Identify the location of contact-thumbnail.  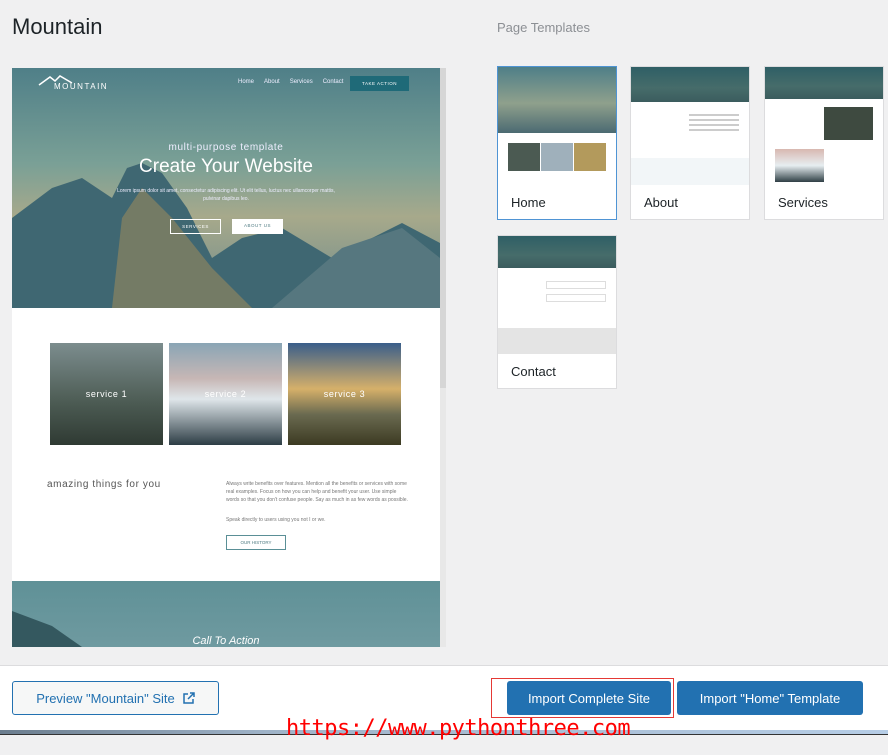
(557, 295).